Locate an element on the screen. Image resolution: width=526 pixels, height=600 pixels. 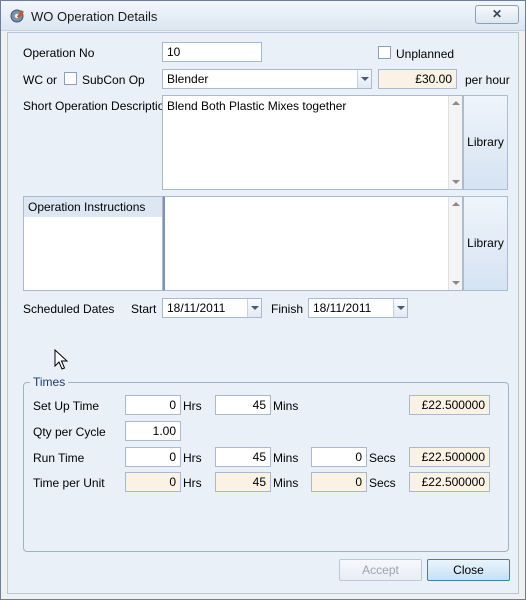
finish-label: Finish is located at coordinates (287, 309).